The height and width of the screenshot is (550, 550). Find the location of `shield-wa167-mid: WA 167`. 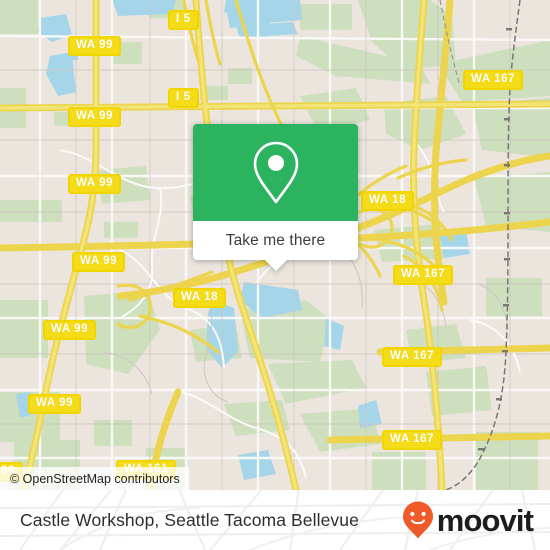

shield-wa167-mid: WA 167 is located at coordinates (423, 275).